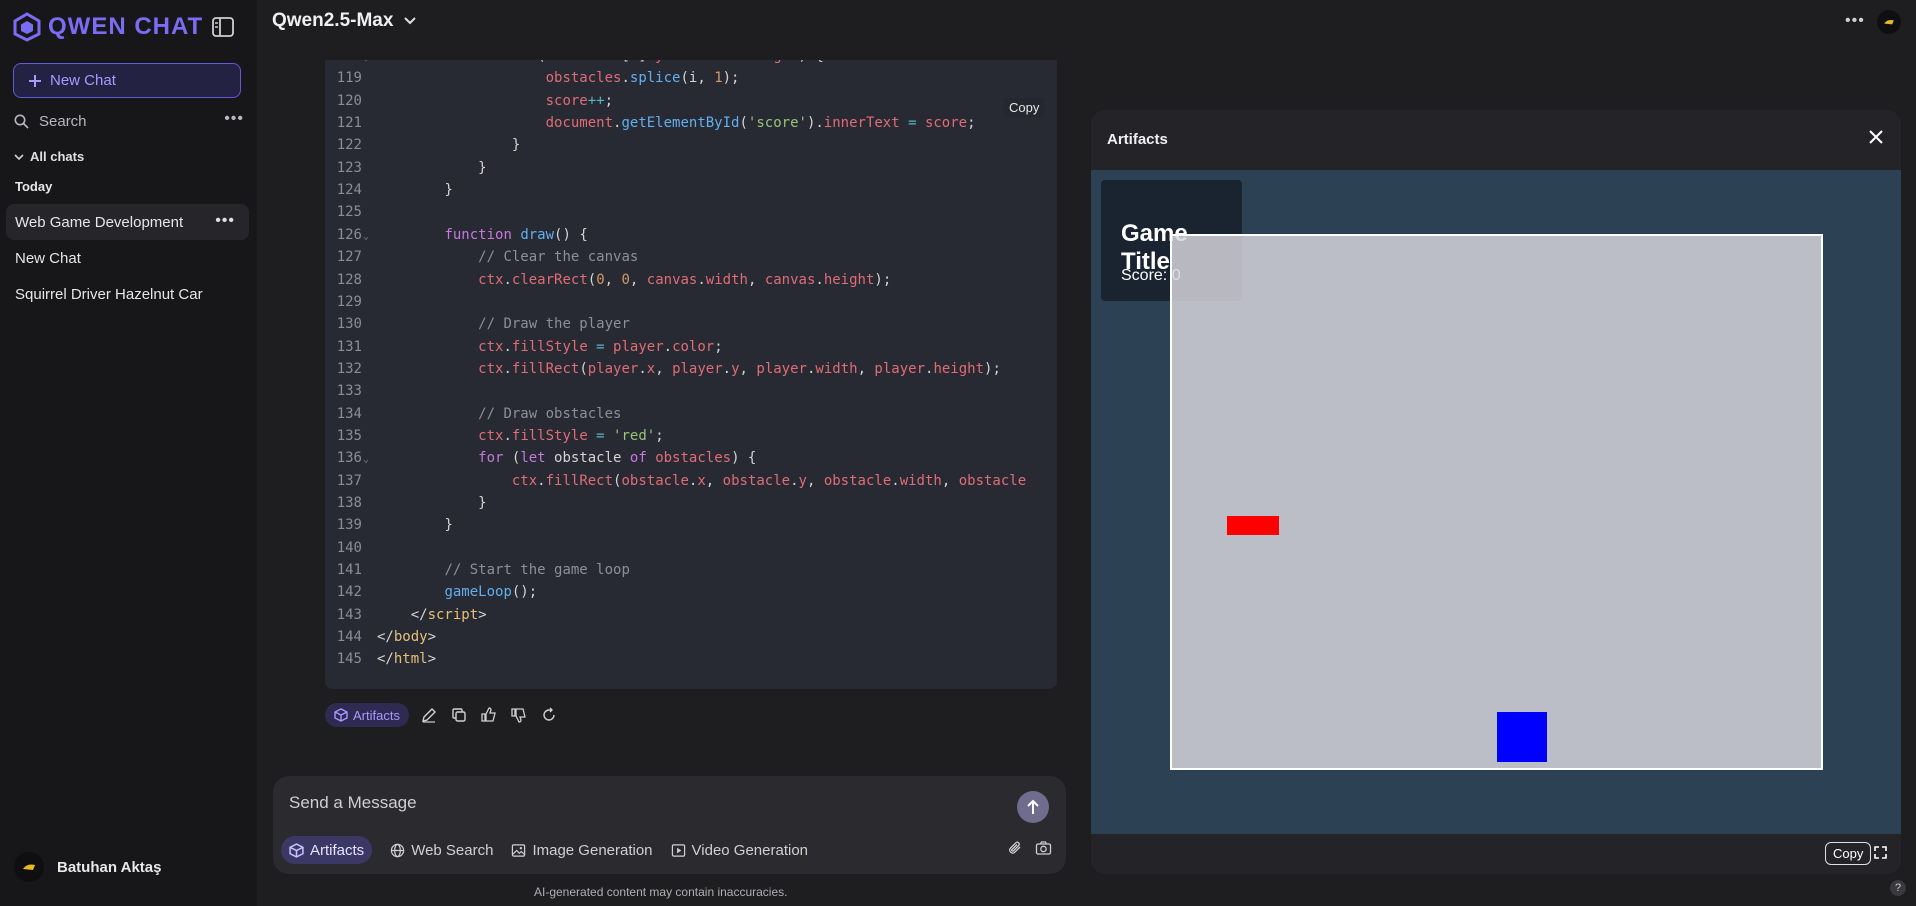  What do you see at coordinates (349, 525) in the screenshot?
I see `line-number: 139` at bounding box center [349, 525].